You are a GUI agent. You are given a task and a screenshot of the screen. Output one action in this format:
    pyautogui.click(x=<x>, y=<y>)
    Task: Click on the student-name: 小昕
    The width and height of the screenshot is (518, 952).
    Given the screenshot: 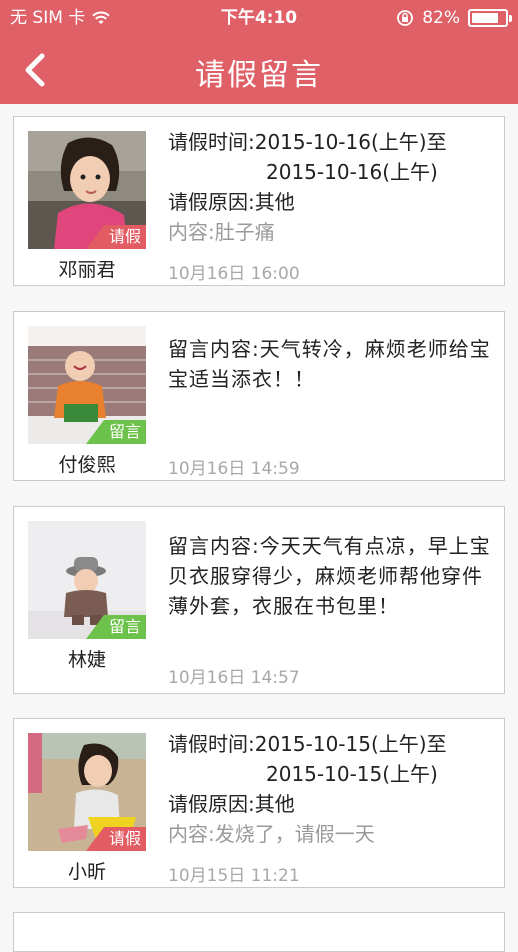 What is the action you would take?
    pyautogui.click(x=86, y=872)
    